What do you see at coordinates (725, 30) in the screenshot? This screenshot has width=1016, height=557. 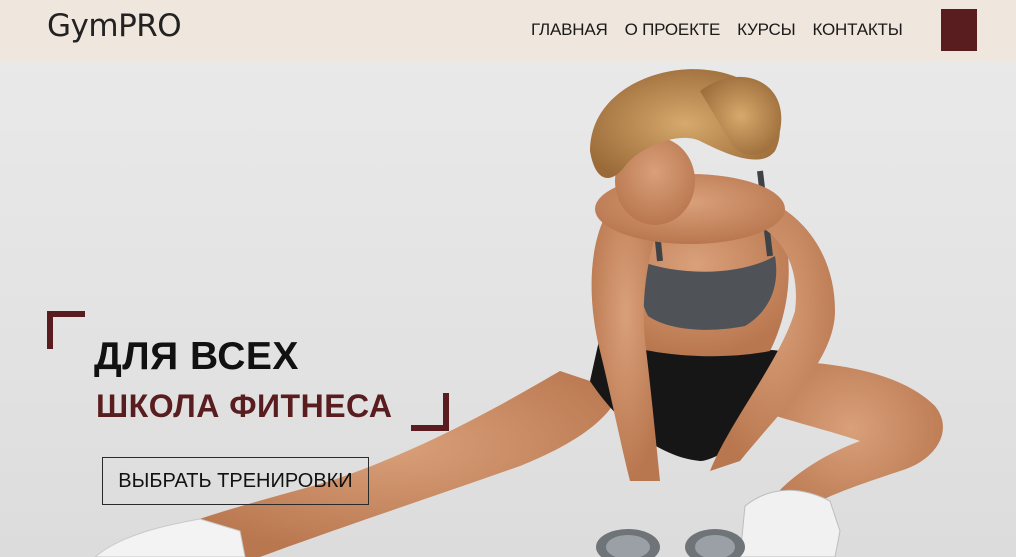 I see `main-nav: ГЛАВНАЯ О ПРОЕКТЕ КУРСЫ КОНТАКТЫ` at bounding box center [725, 30].